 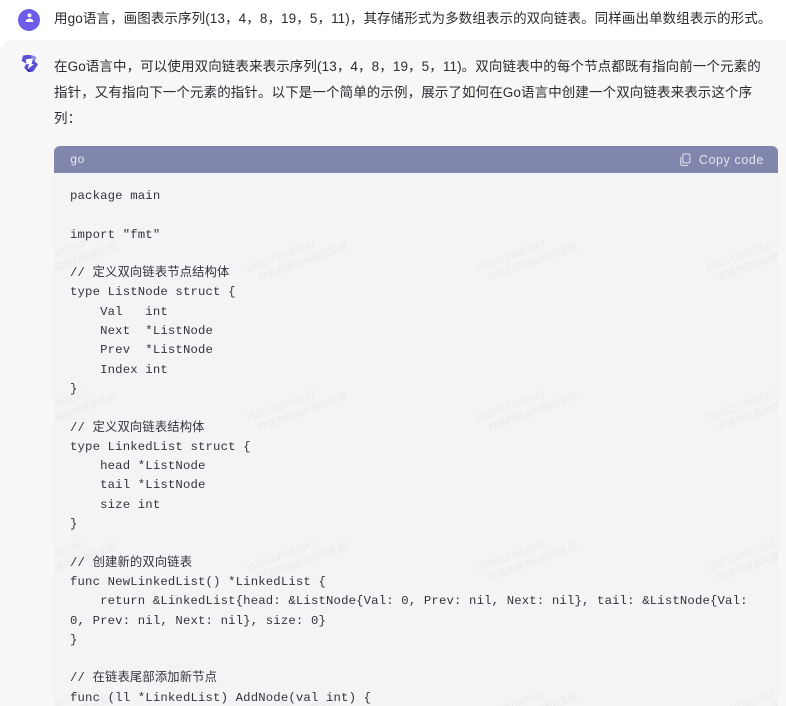 I want to click on copy-code-button: Copy code, so click(x=721, y=160).